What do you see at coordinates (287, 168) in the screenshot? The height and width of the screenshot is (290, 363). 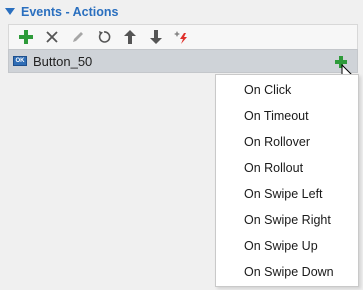 I see `menu-item-on-rollout: On Rollout` at bounding box center [287, 168].